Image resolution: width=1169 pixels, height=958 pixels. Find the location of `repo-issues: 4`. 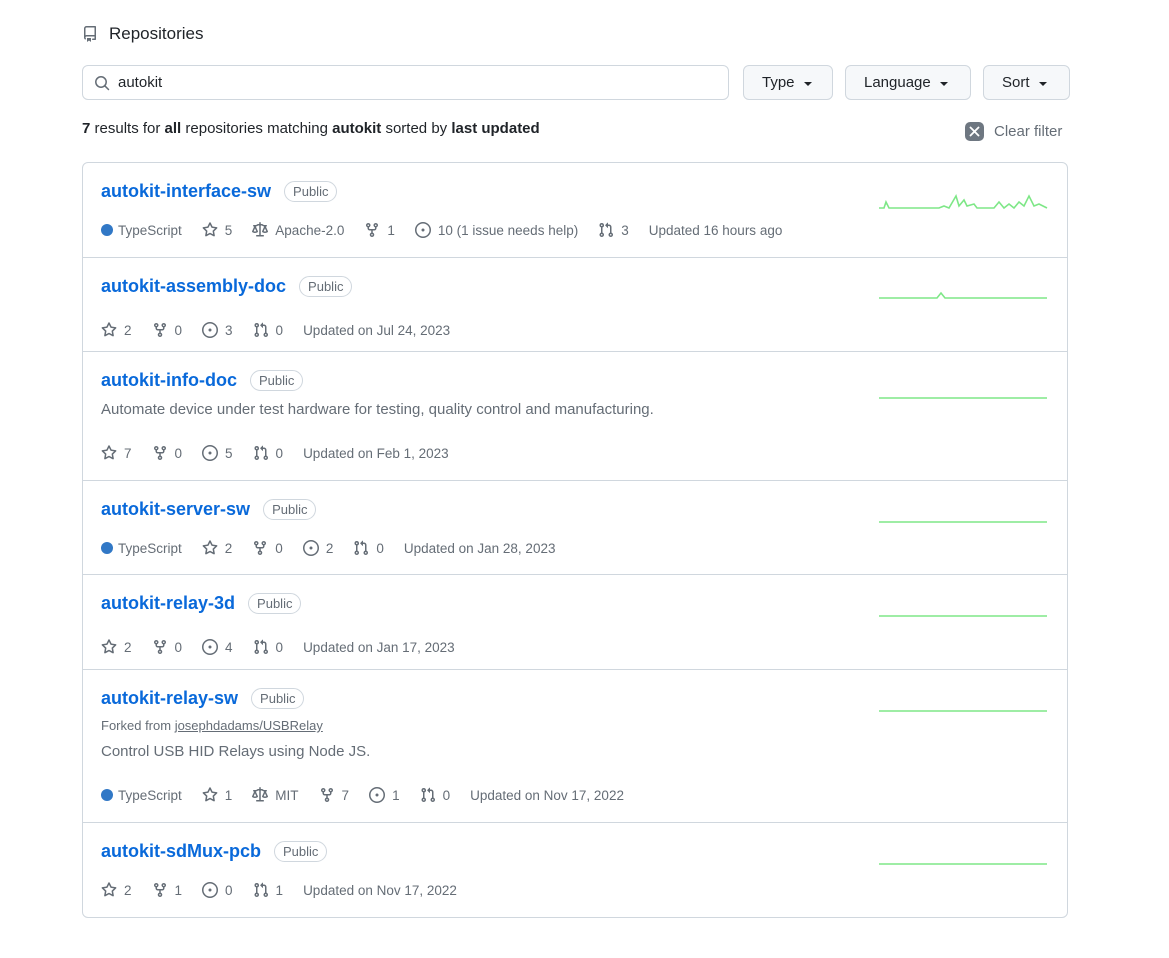

repo-issues: 4 is located at coordinates (217, 647).